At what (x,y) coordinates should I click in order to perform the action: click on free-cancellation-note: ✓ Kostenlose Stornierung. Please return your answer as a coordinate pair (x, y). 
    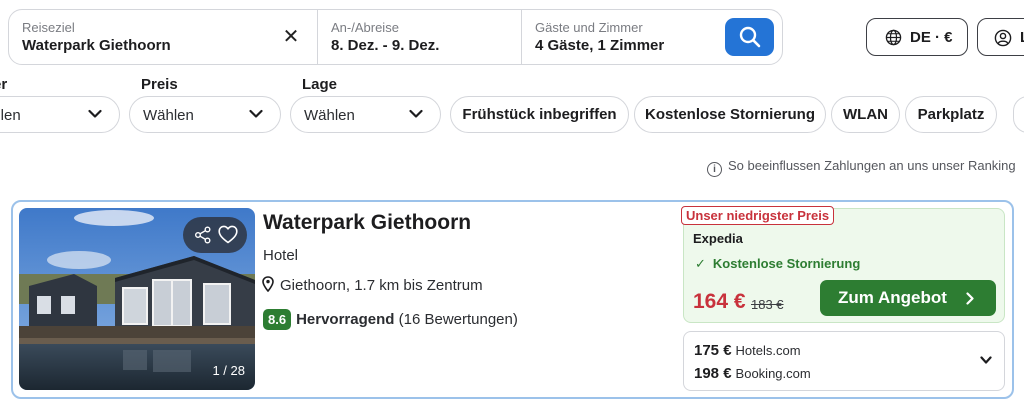
    Looking at the image, I should click on (777, 264).